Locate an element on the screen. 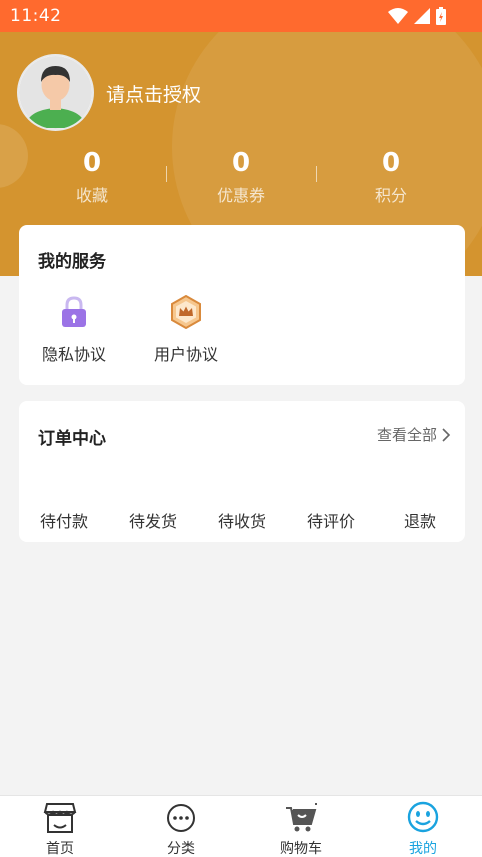 This screenshot has height=857, width=482. stat-points: 0 积分 is located at coordinates (391, 176).